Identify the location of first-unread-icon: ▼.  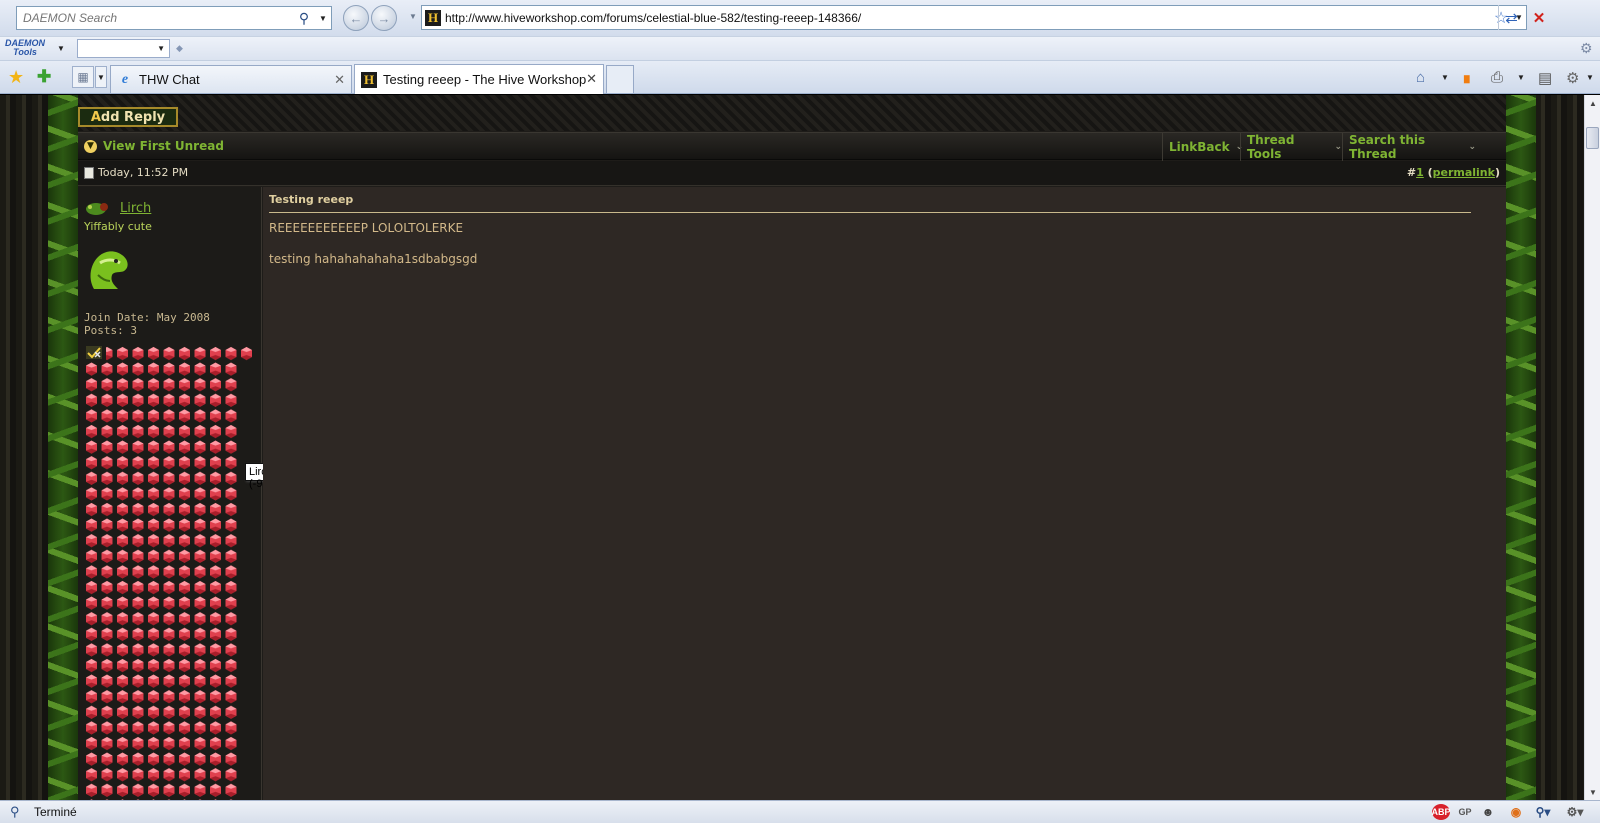
(90, 146).